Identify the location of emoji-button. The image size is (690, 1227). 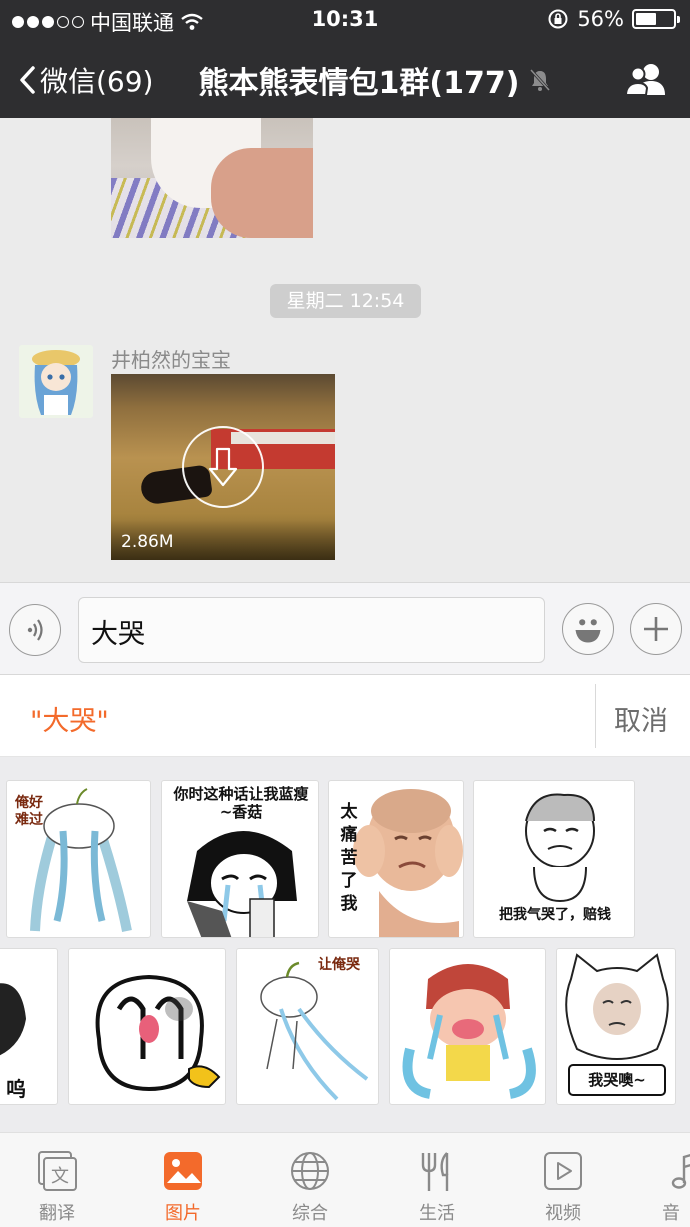
(588, 629).